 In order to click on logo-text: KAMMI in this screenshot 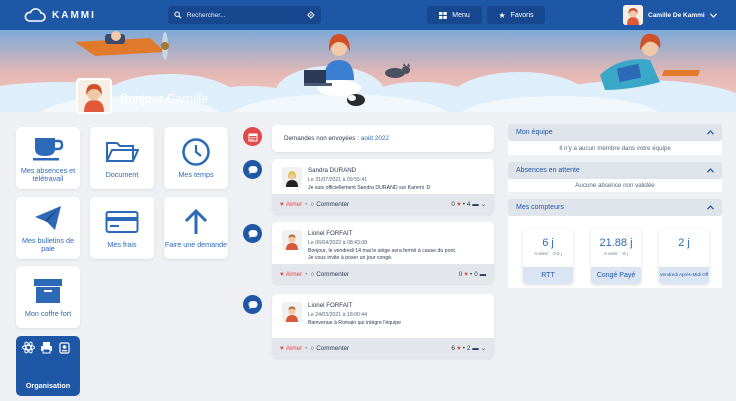, I will do `click(74, 15)`.